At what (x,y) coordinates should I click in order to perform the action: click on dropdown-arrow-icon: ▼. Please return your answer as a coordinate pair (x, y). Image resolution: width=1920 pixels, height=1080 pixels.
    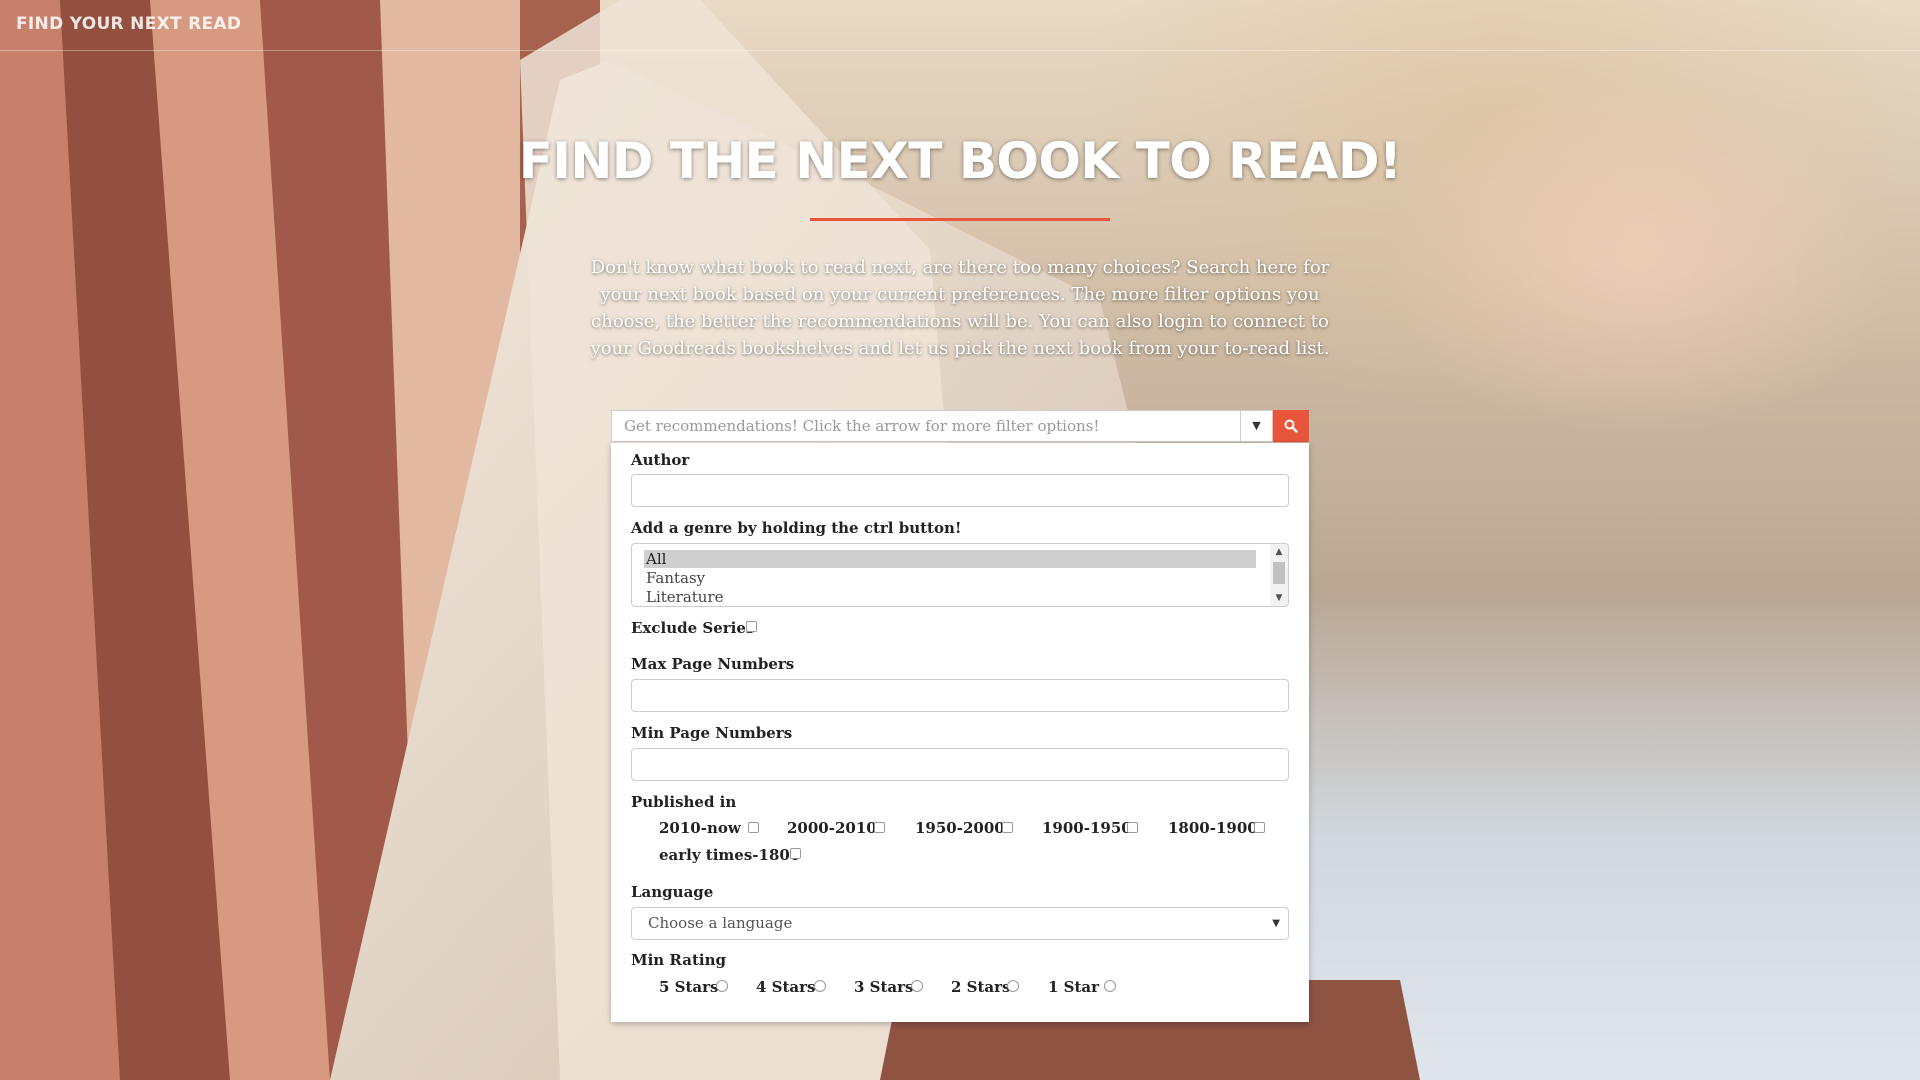
    Looking at the image, I should click on (1276, 923).